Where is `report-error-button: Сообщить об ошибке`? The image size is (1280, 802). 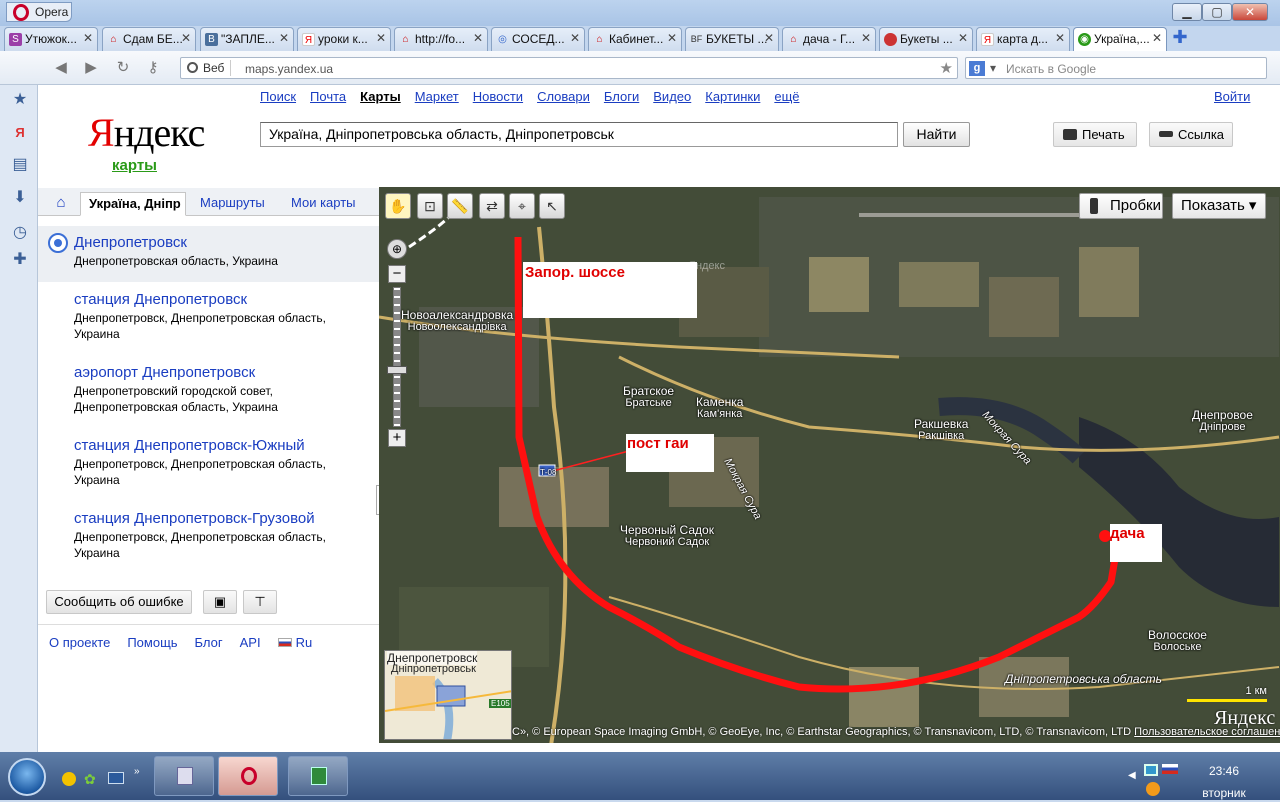 report-error-button: Сообщить об ошибке is located at coordinates (119, 602).